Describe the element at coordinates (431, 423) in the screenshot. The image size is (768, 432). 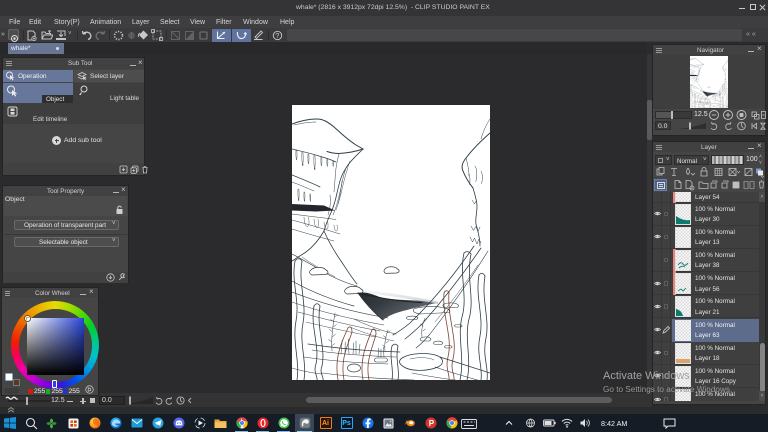
I see `svg-text: P` at that location.